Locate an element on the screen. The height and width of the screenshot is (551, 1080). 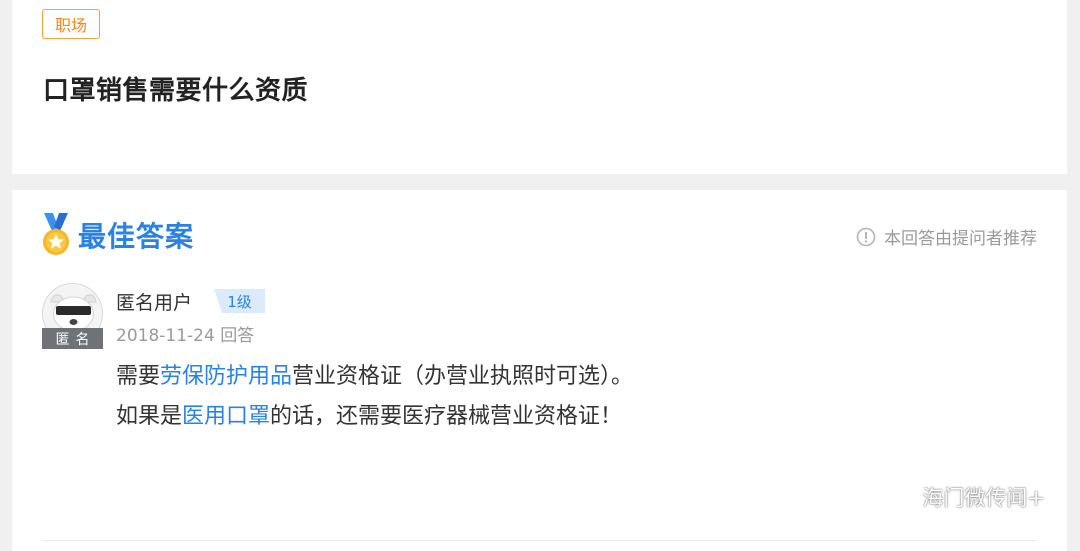
best-answer-title: 最佳答案 is located at coordinates (136, 236).